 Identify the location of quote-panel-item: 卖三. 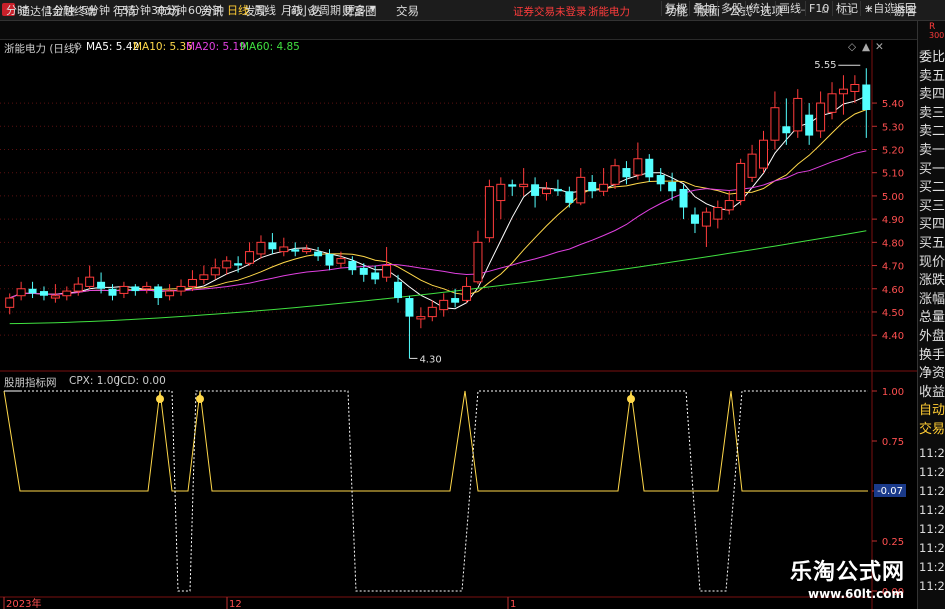
(932, 113).